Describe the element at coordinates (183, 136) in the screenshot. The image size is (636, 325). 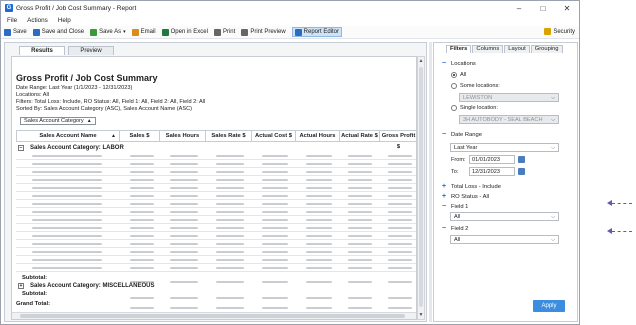
I see `col-sales-hours: Sales Hours` at that location.